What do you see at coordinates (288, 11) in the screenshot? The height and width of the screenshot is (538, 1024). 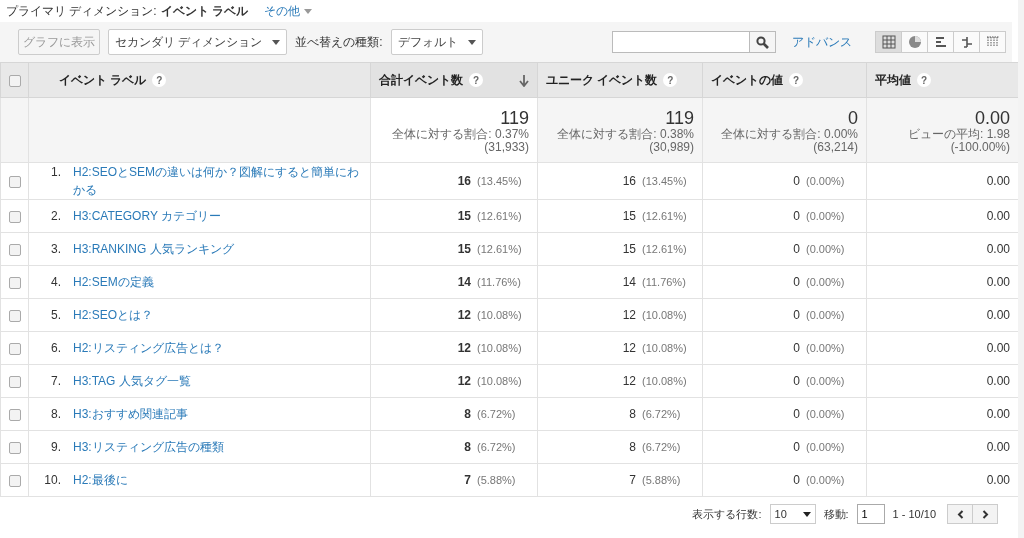 I see `other-dimensions-link: その他` at bounding box center [288, 11].